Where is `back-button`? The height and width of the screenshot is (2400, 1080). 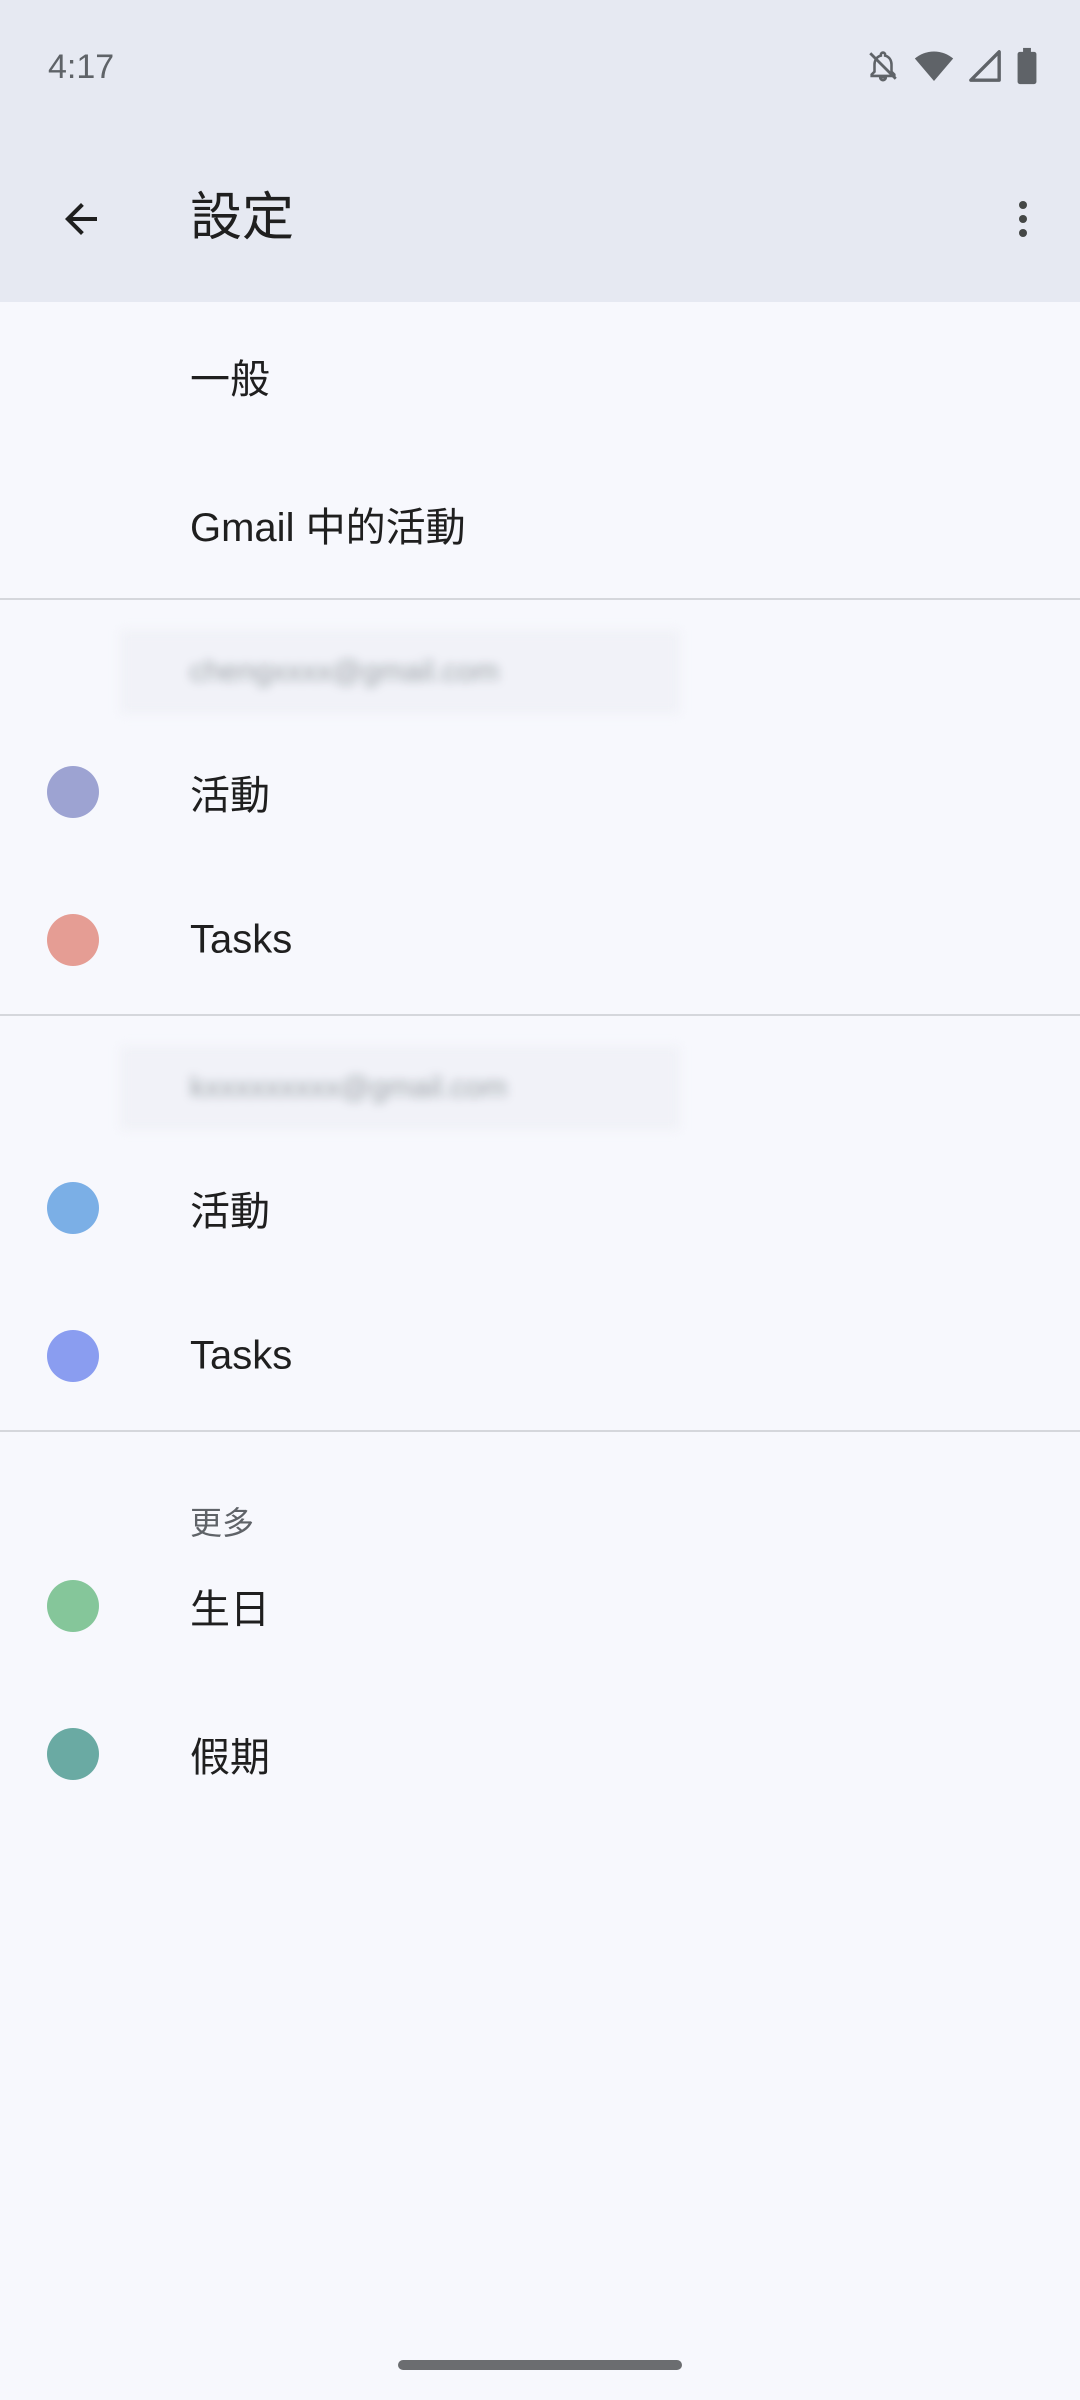
back-button is located at coordinates (81, 219).